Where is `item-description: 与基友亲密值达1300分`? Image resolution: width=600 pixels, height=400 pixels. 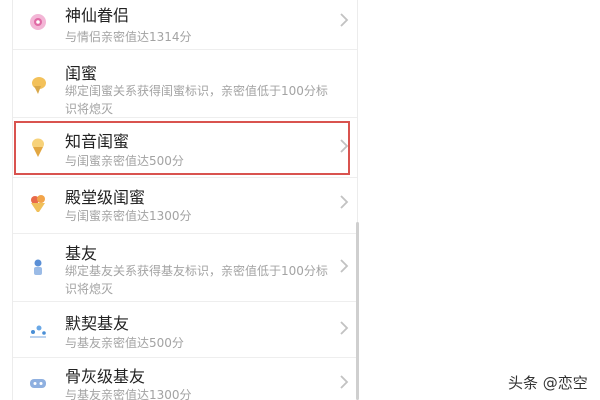 item-description: 与基友亲密值达1300分 is located at coordinates (128, 394).